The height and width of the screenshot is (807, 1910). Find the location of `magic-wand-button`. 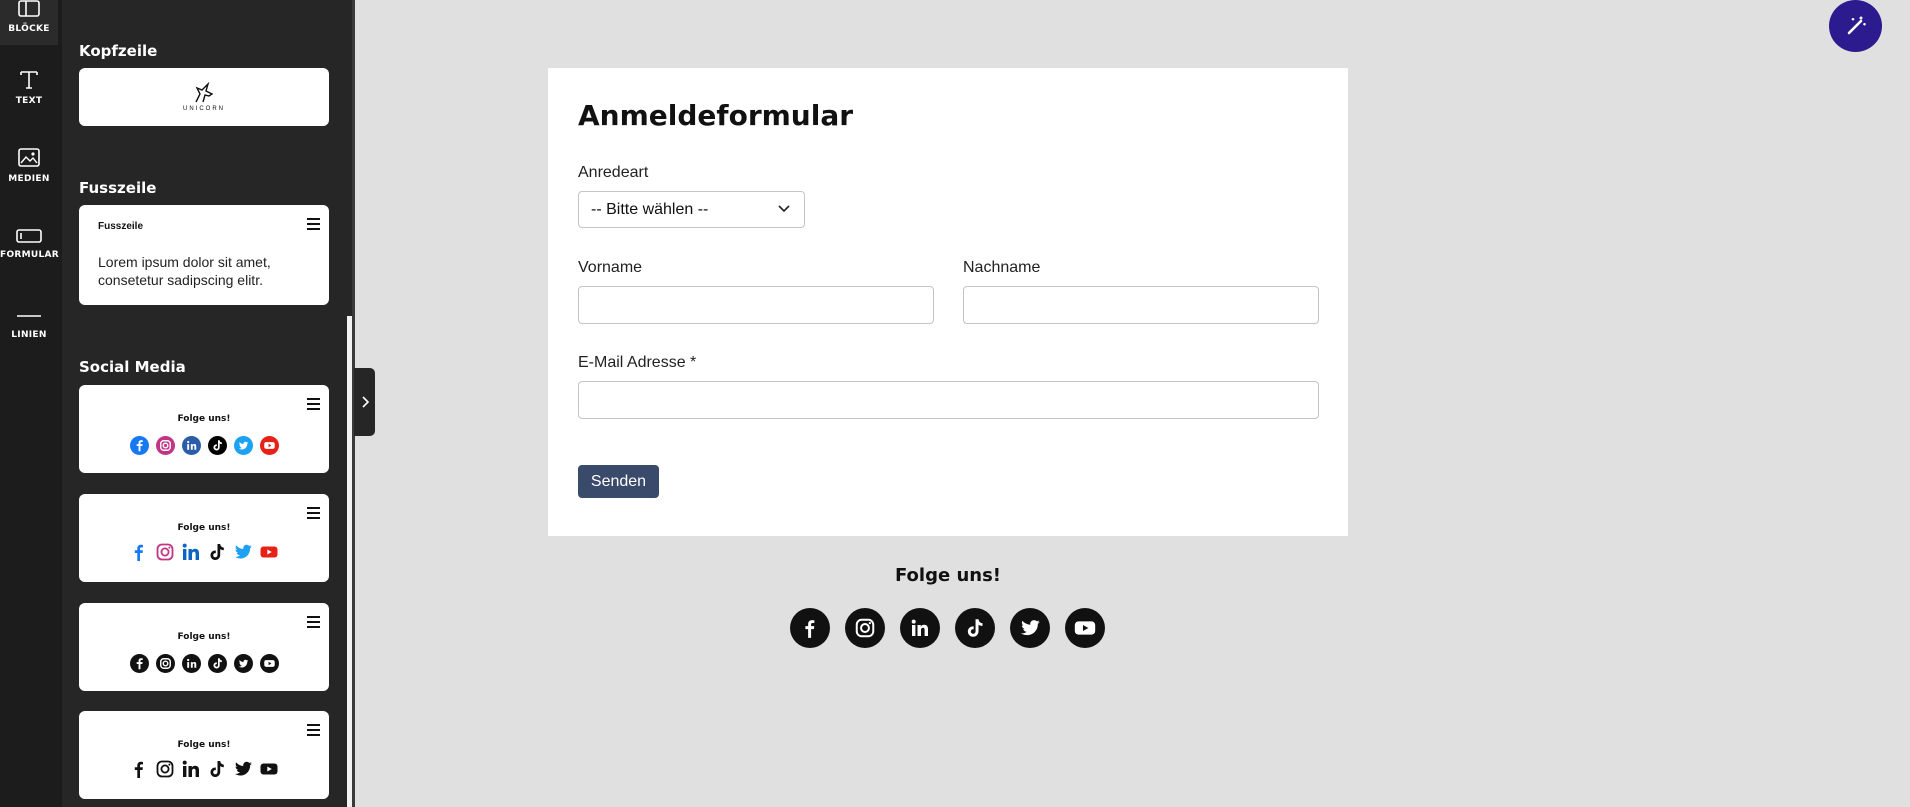

magic-wand-button is located at coordinates (1855, 26).